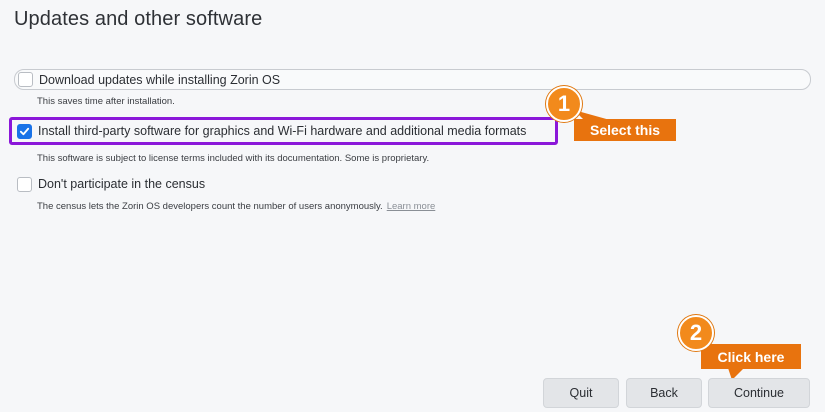 The height and width of the screenshot is (412, 825). I want to click on third-party-software-checkbox, so click(24, 131).